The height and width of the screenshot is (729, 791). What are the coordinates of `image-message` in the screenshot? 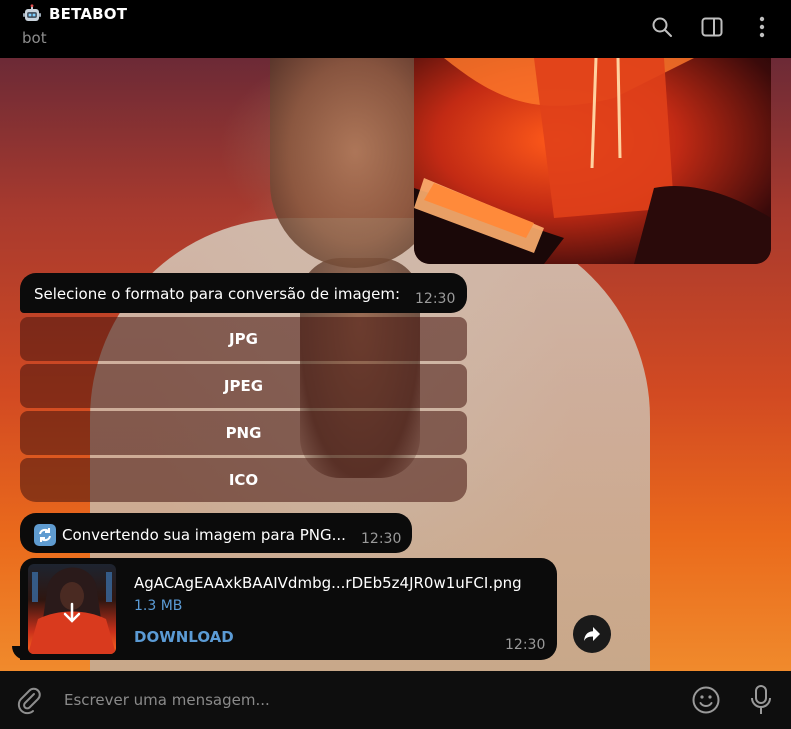 It's located at (592, 161).